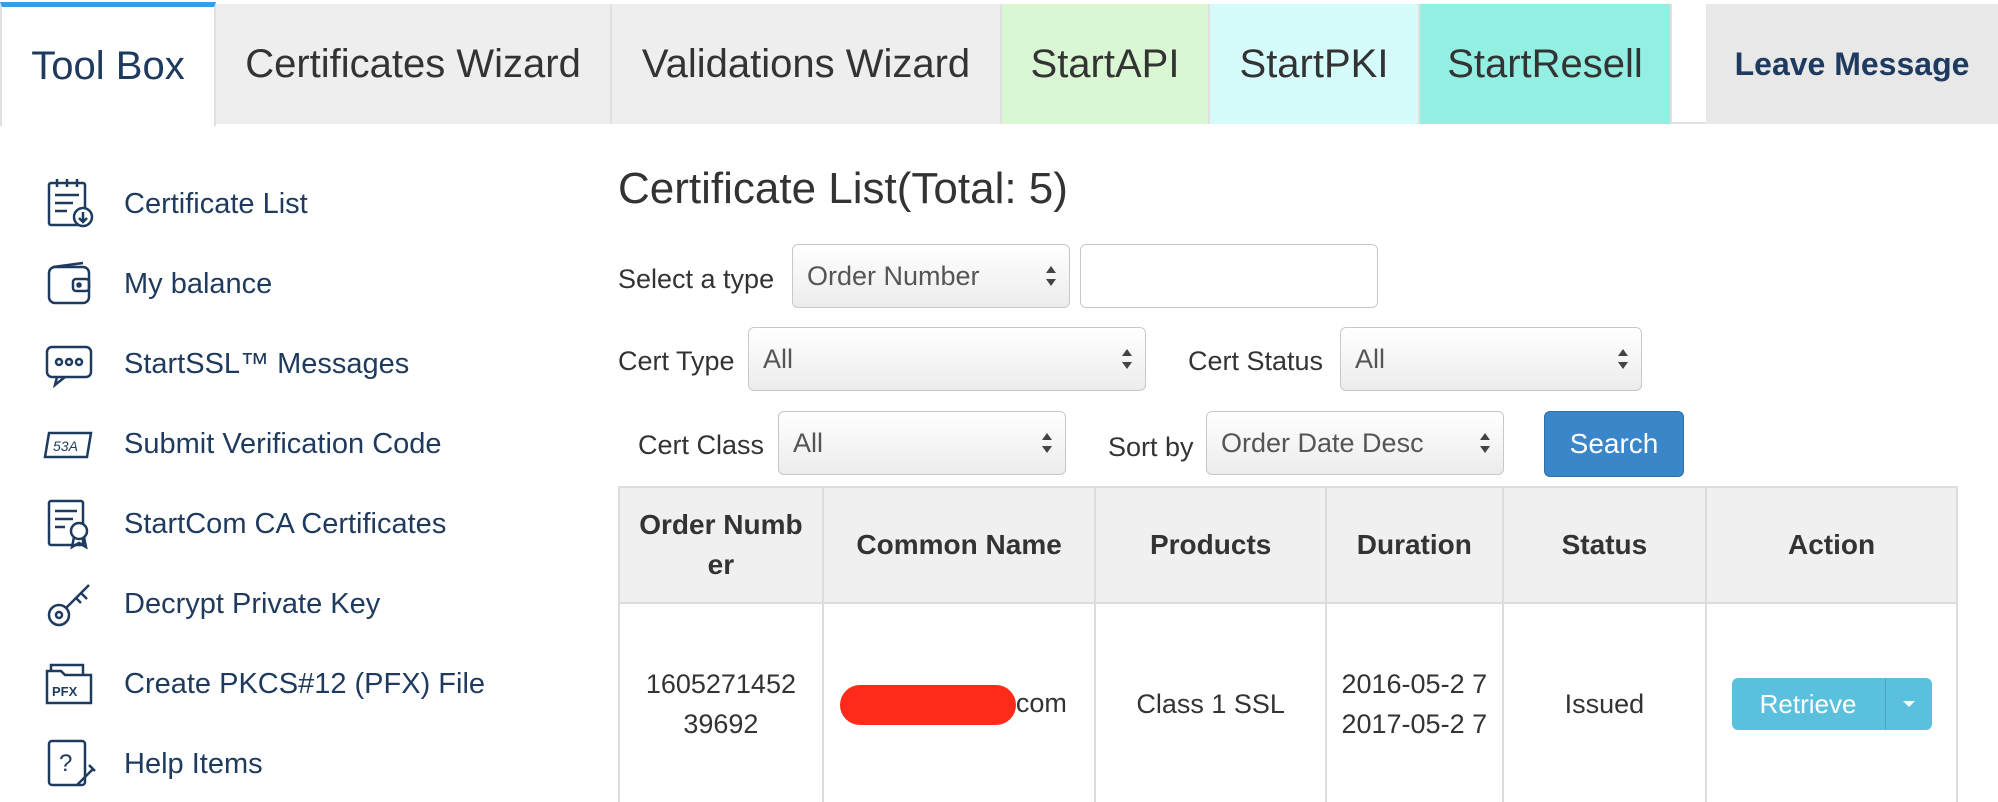  What do you see at coordinates (927, 704) in the screenshot?
I see `redaction-mark` at bounding box center [927, 704].